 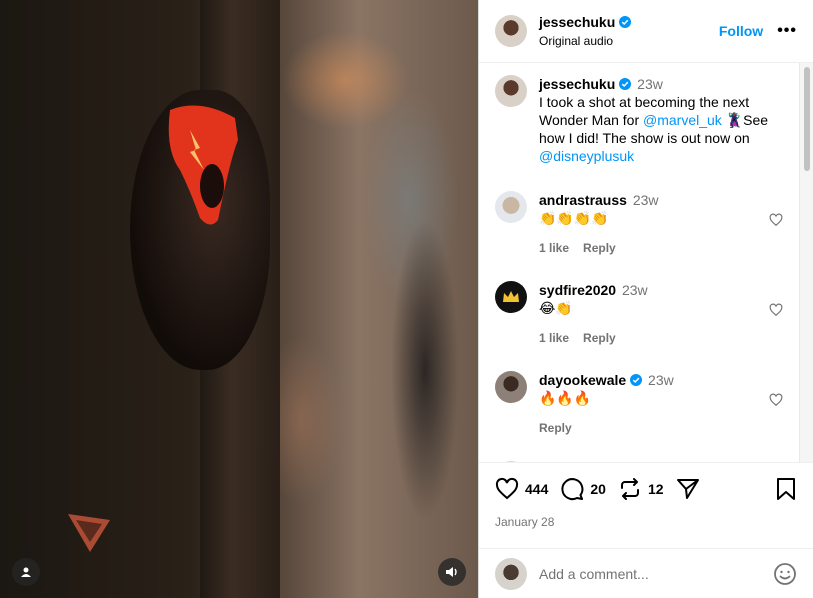 I want to click on mute-toggle-button, so click(x=452, y=572).